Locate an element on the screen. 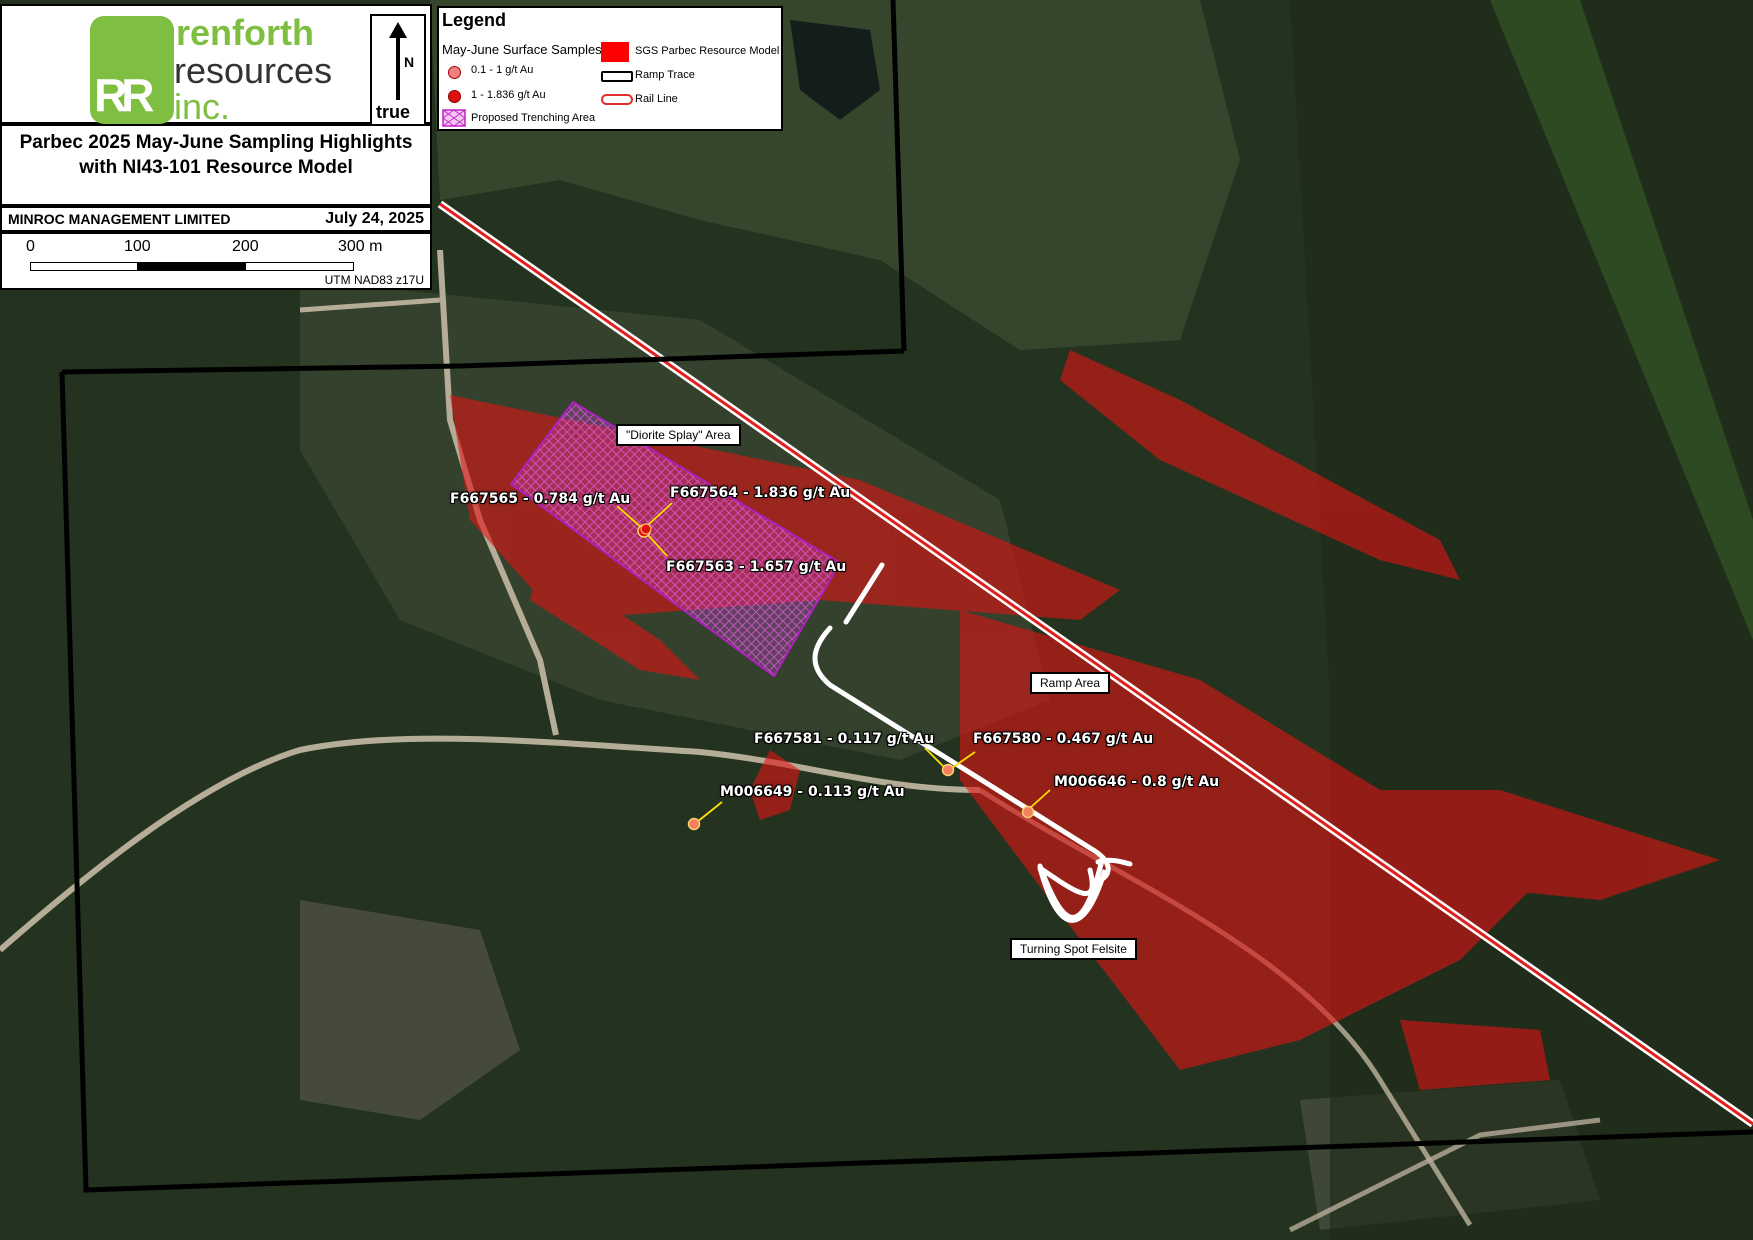 The image size is (1753, 1240). north-arrow: N true is located at coordinates (398, 71).